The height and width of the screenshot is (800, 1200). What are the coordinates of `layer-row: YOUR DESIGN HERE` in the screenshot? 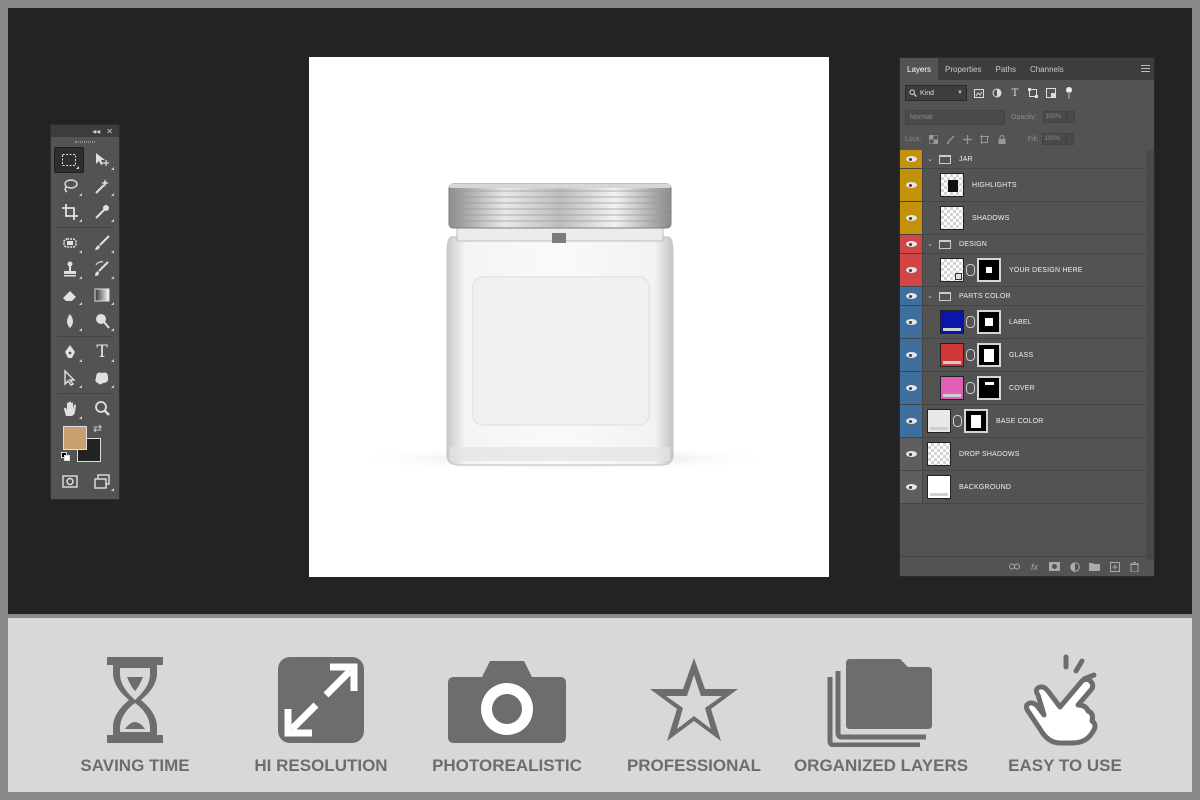 It's located at (1023, 270).